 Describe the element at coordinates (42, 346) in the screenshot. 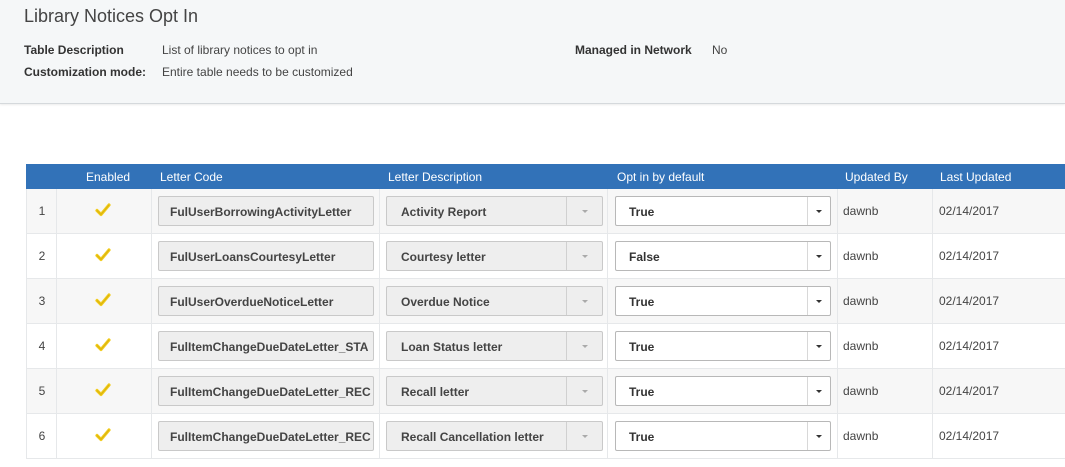

I see `row-number: 4` at that location.